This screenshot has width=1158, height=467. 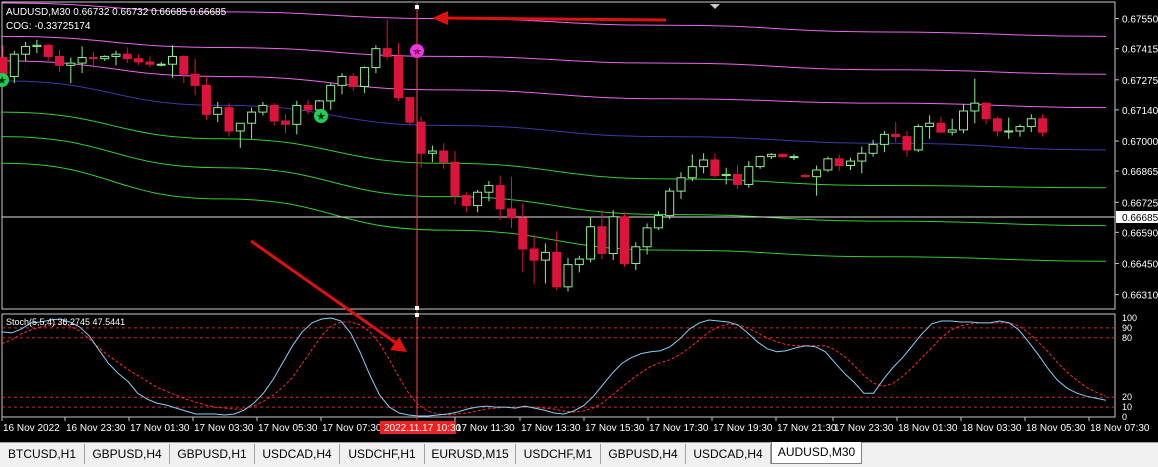 I want to click on stoch-indicator-label: Stoch(5,5,4) 36.2745 47.5441, so click(x=65, y=322).